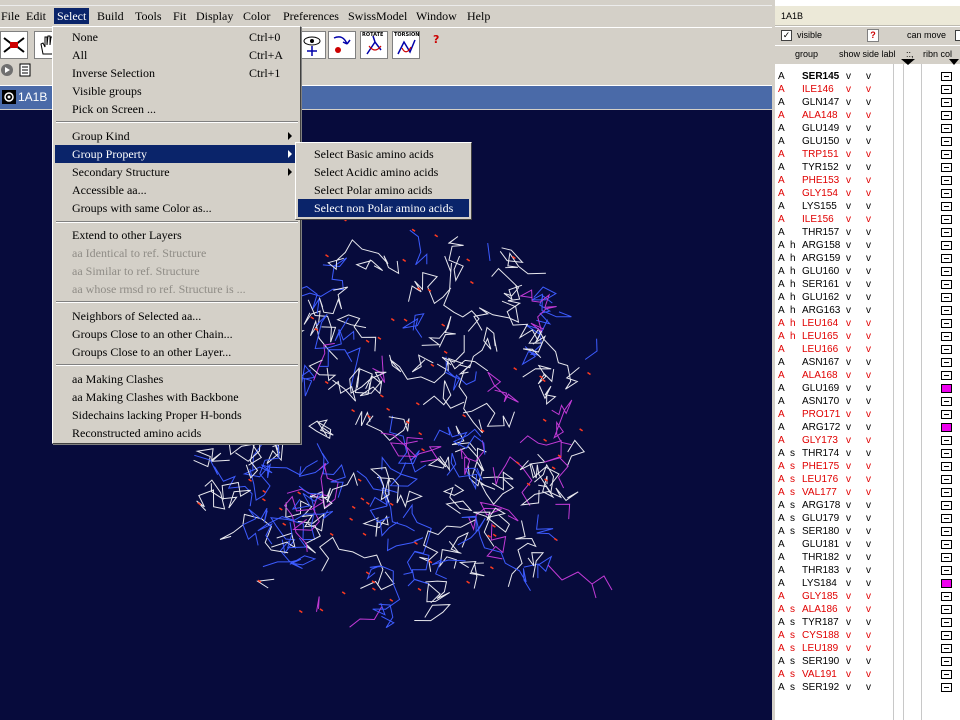 This screenshot has width=960, height=720. What do you see at coordinates (867, 466) in the screenshot?
I see `residue-row: As PHE175 v v` at bounding box center [867, 466].